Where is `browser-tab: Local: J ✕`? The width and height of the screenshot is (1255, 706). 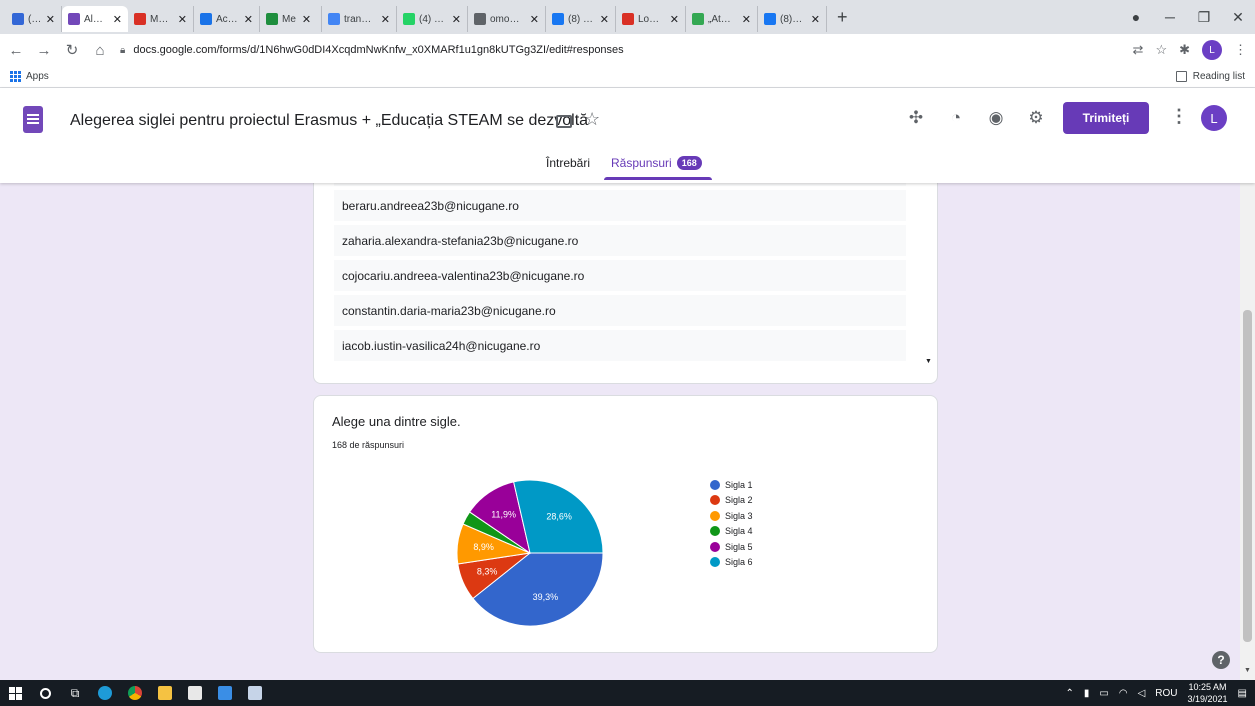 browser-tab: Local: J ✕ is located at coordinates (651, 19).